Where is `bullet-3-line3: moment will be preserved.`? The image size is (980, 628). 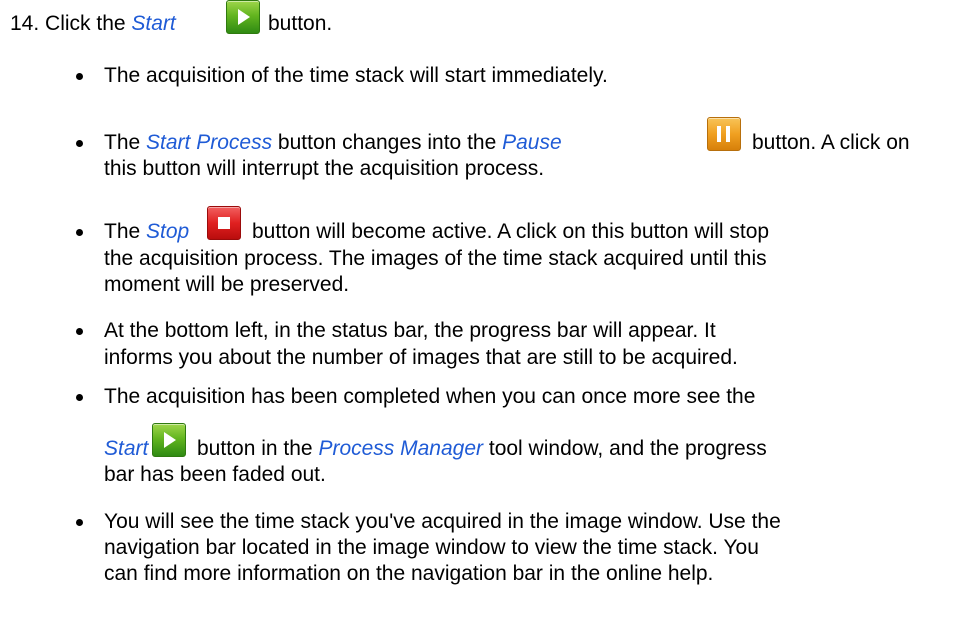
bullet-3-line3: moment will be preserved. is located at coordinates (227, 284).